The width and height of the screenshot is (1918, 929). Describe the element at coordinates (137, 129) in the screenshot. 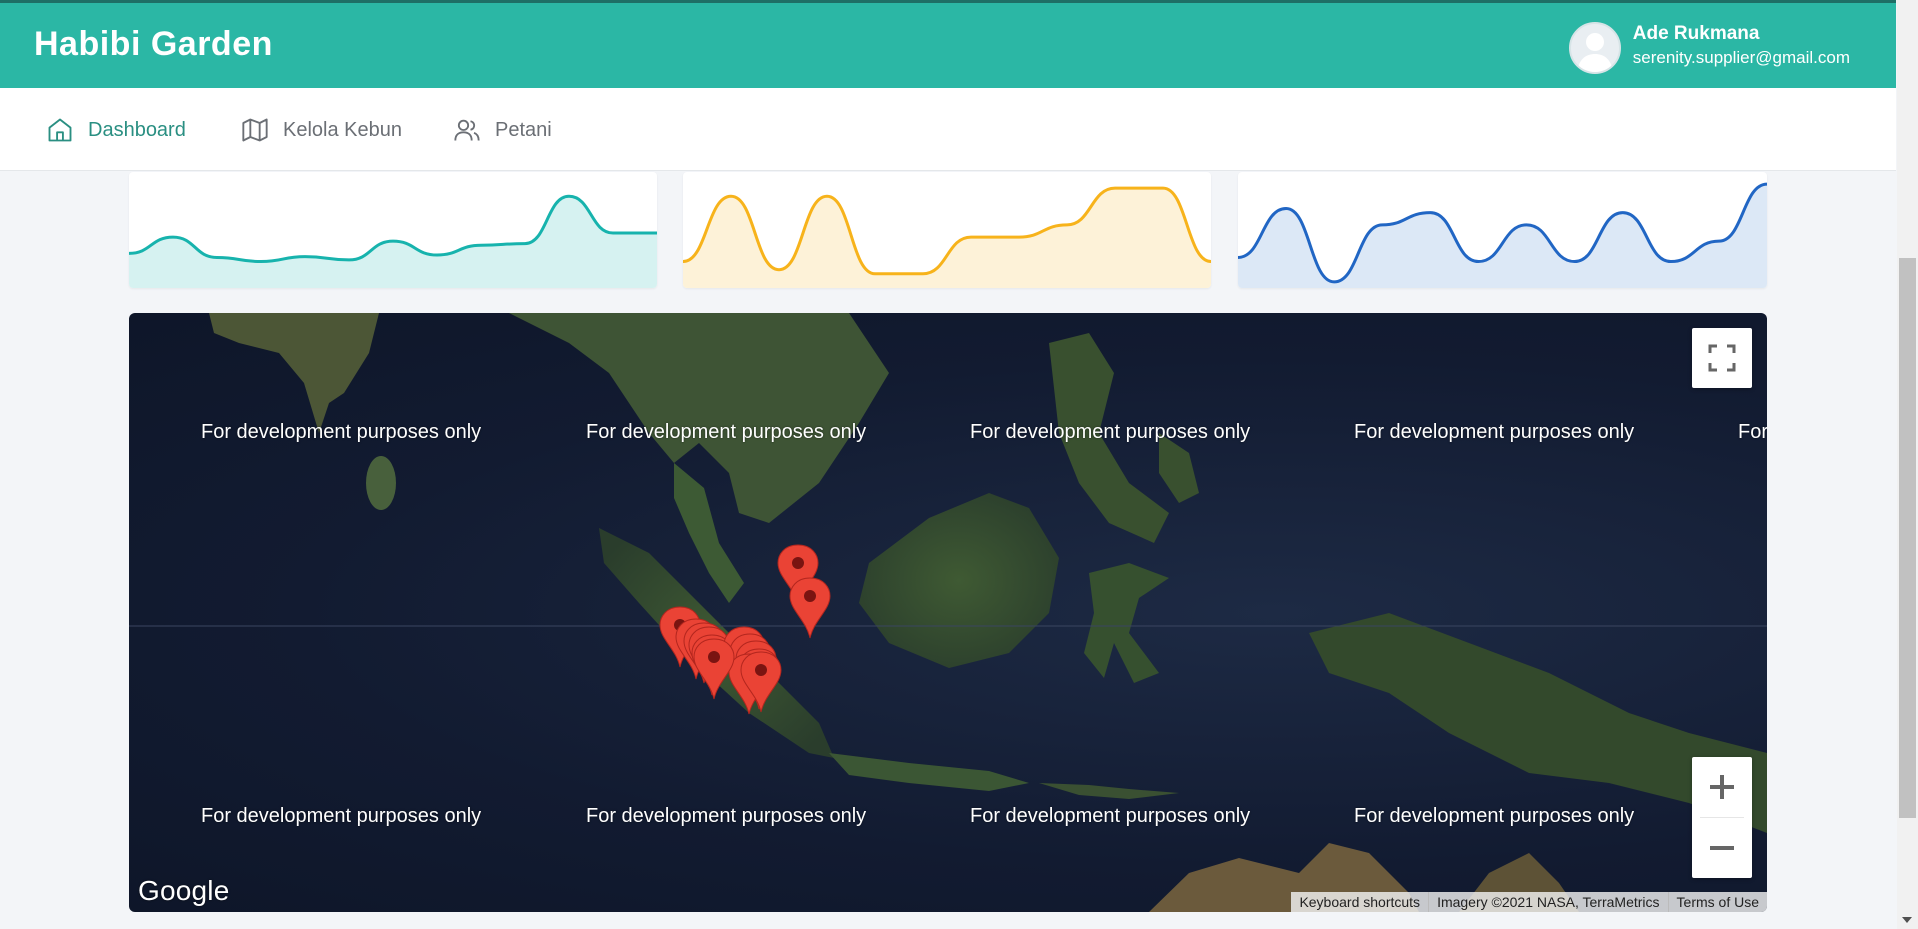

I see `nav-label-dashboard: Dashboard` at that location.